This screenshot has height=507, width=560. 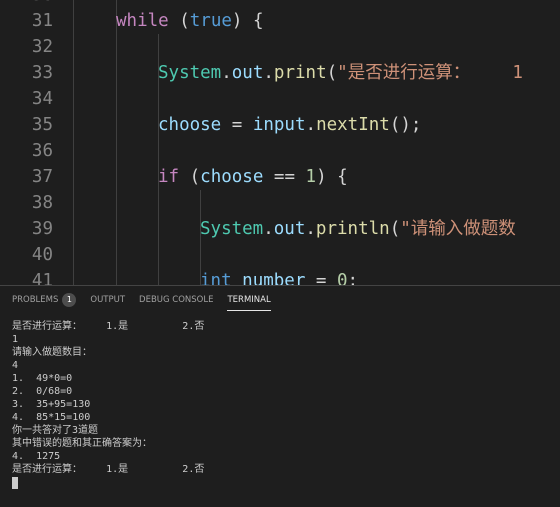 I want to click on code-token: 0, so click(x=342, y=278).